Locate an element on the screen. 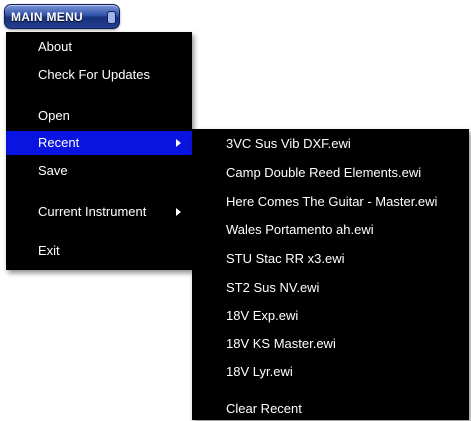 This screenshot has width=471, height=421. menu-item-exit: Exit is located at coordinates (99, 251).